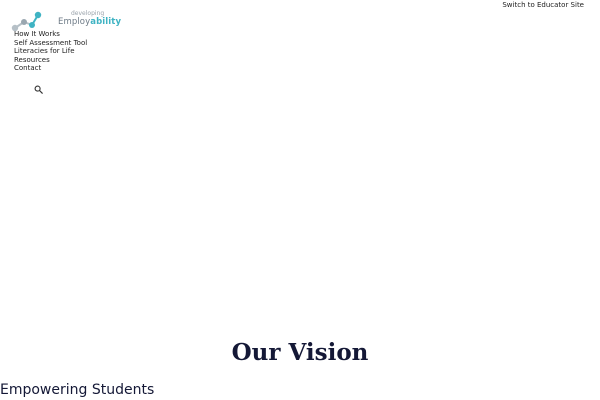  I want to click on search-icon, so click(38, 89).